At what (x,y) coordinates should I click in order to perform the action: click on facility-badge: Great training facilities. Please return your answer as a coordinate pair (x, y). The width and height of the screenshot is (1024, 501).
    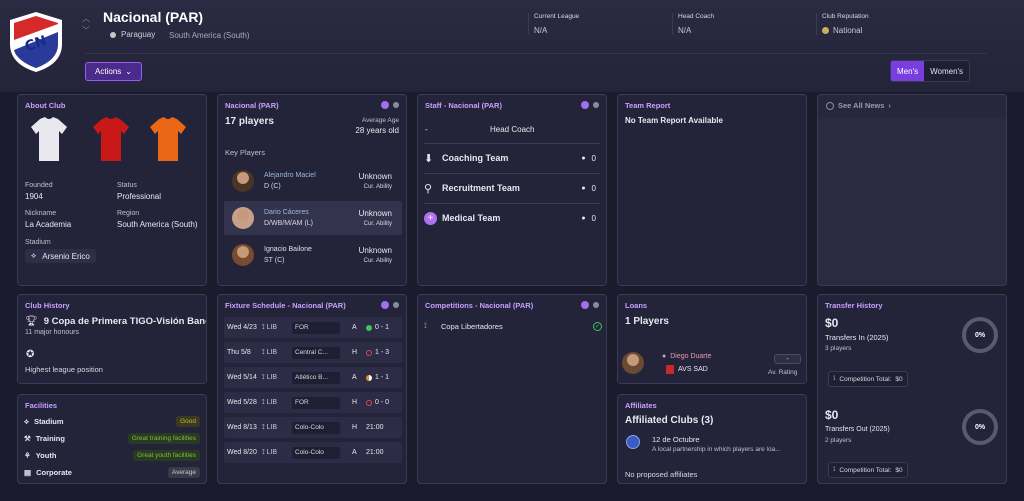
    Looking at the image, I should click on (163, 438).